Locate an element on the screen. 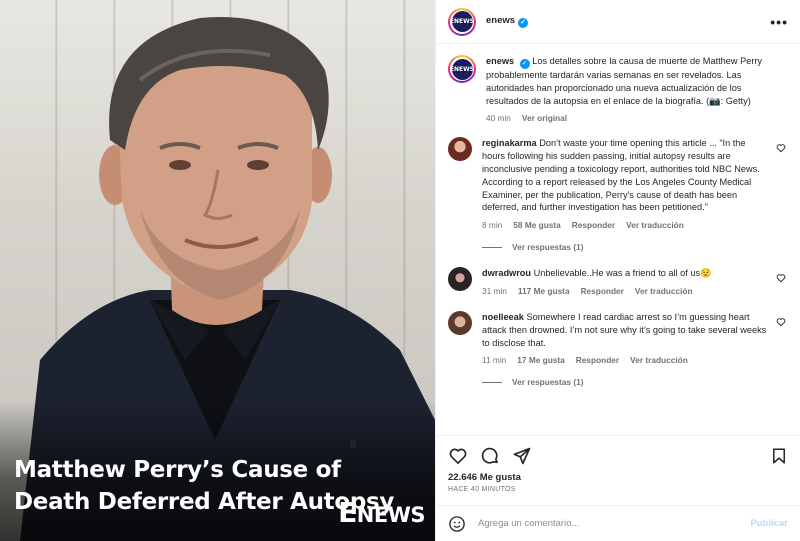 The height and width of the screenshot is (541, 800). comment-icon is located at coordinates (490, 456).